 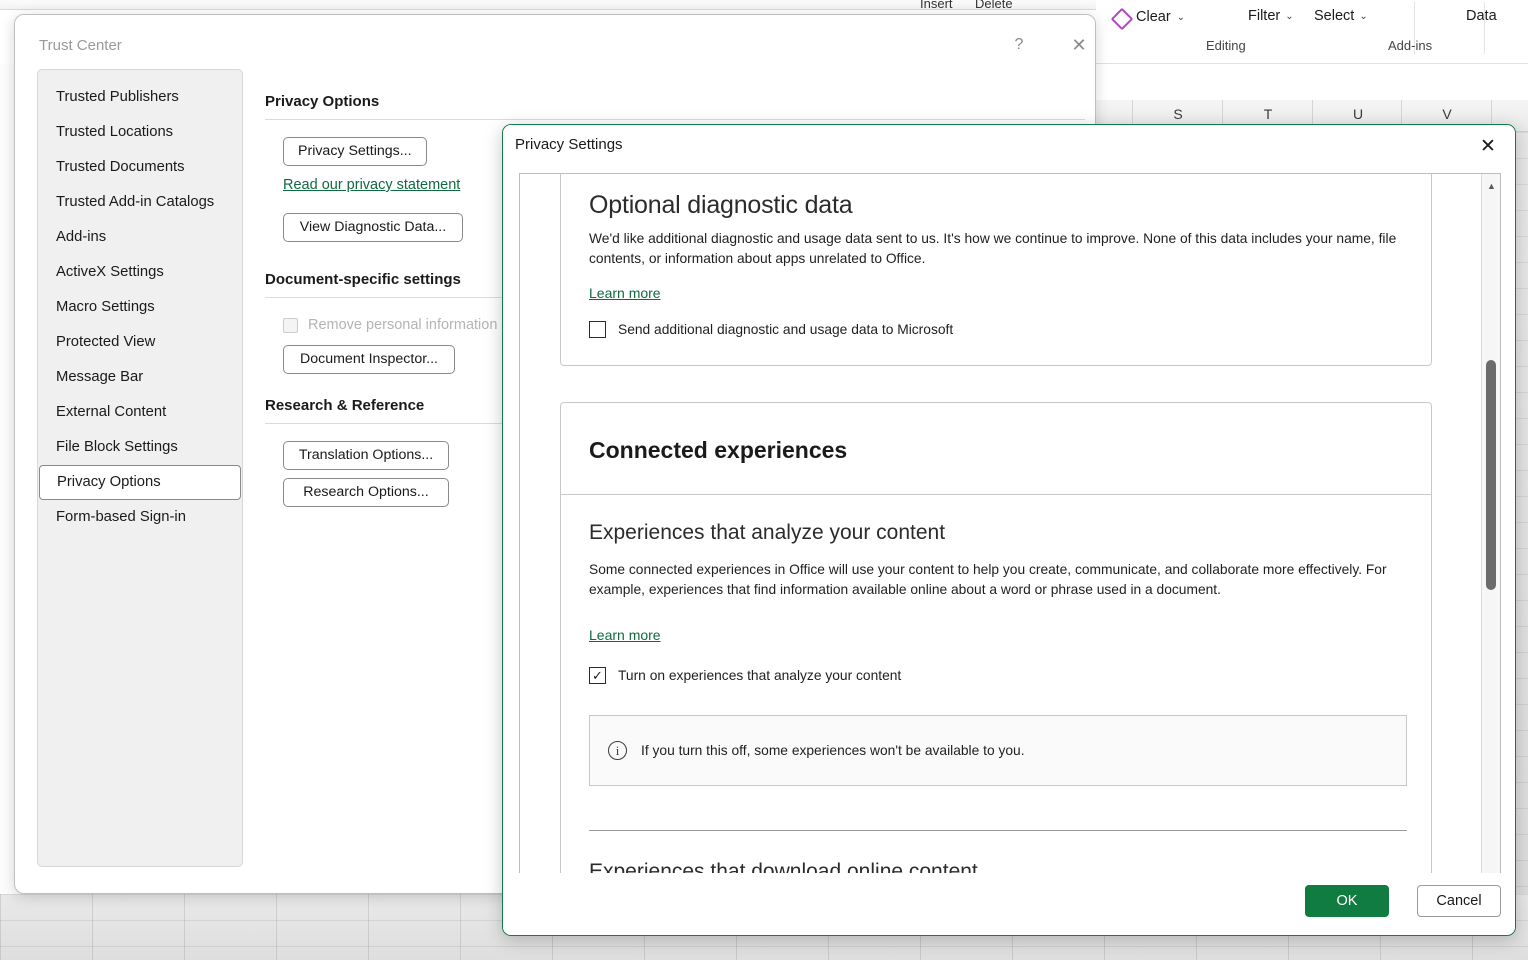 What do you see at coordinates (403, 325) in the screenshot?
I see `remove-personal-information-label: Remove personal information` at bounding box center [403, 325].